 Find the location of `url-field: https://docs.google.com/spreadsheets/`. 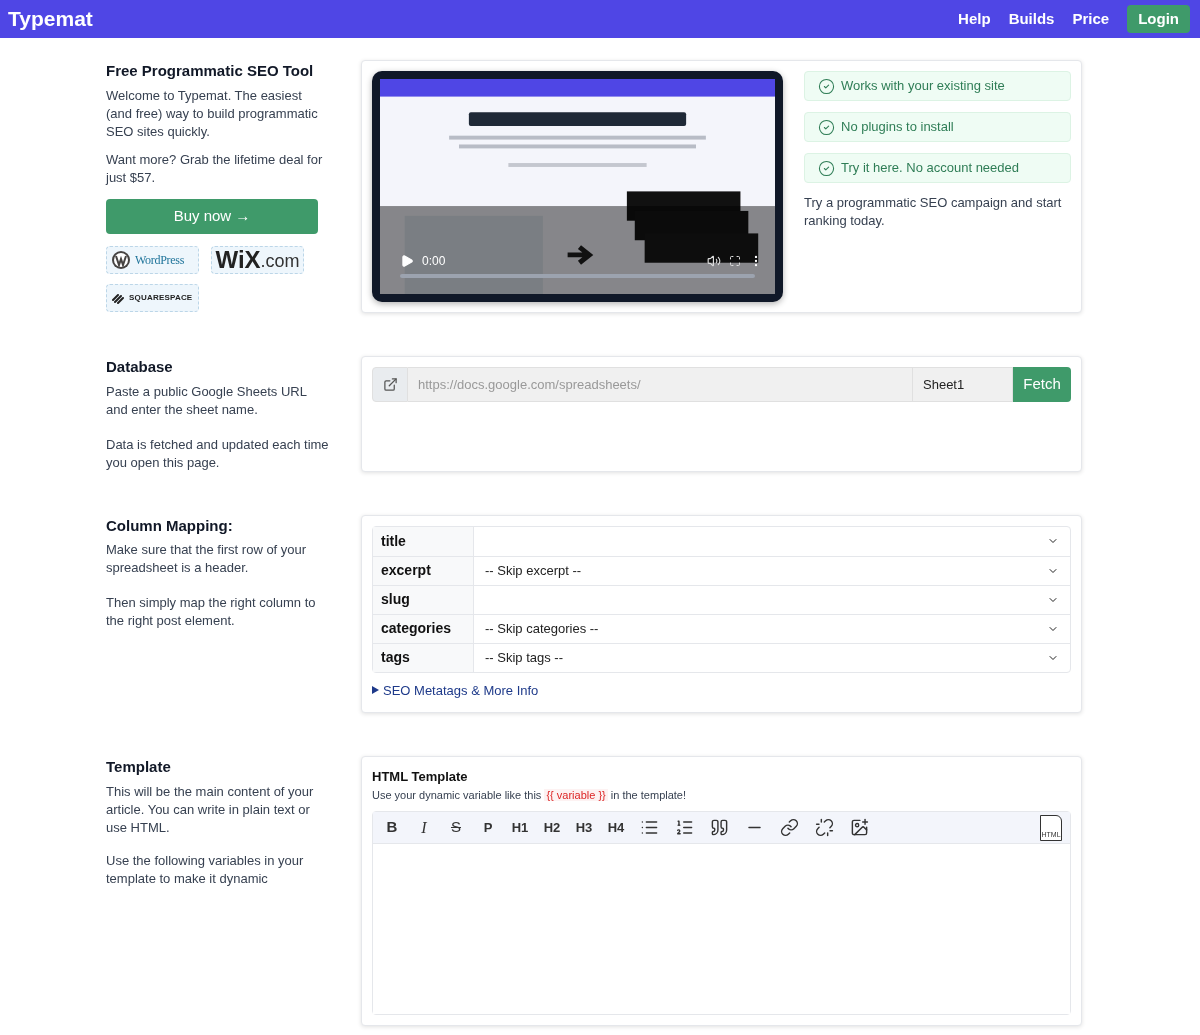

url-field: https://docs.google.com/spreadsheets/ is located at coordinates (660, 384).